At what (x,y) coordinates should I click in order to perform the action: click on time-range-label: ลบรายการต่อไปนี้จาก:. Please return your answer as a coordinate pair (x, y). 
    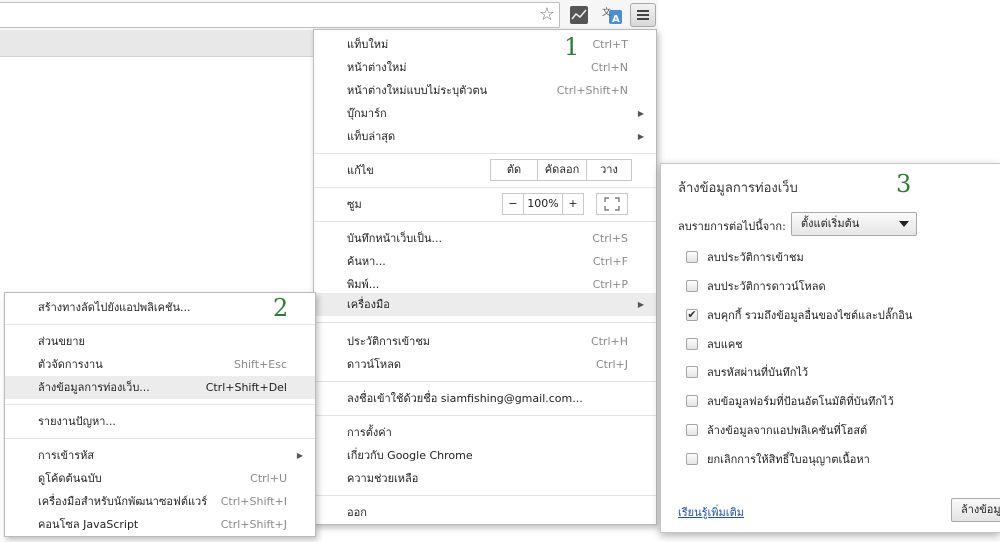
    Looking at the image, I should click on (732, 226).